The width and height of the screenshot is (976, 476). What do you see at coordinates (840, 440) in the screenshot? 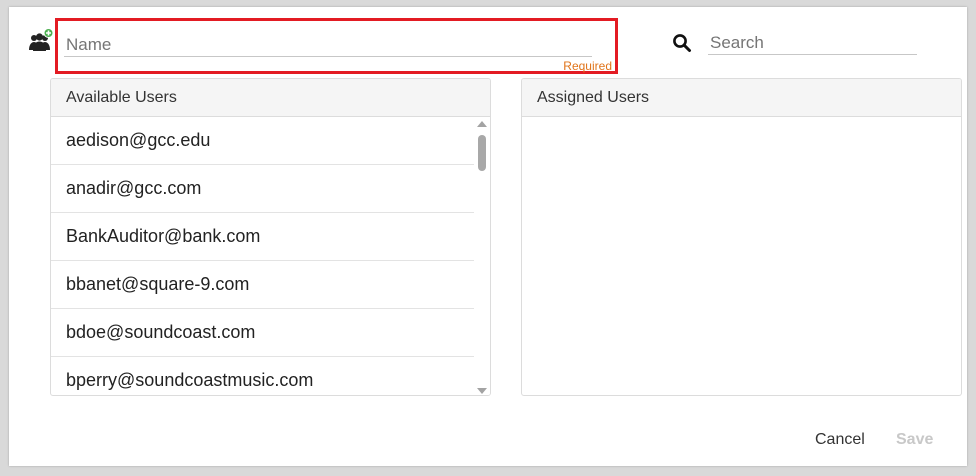
I see `cancel-button: Cancel` at bounding box center [840, 440].